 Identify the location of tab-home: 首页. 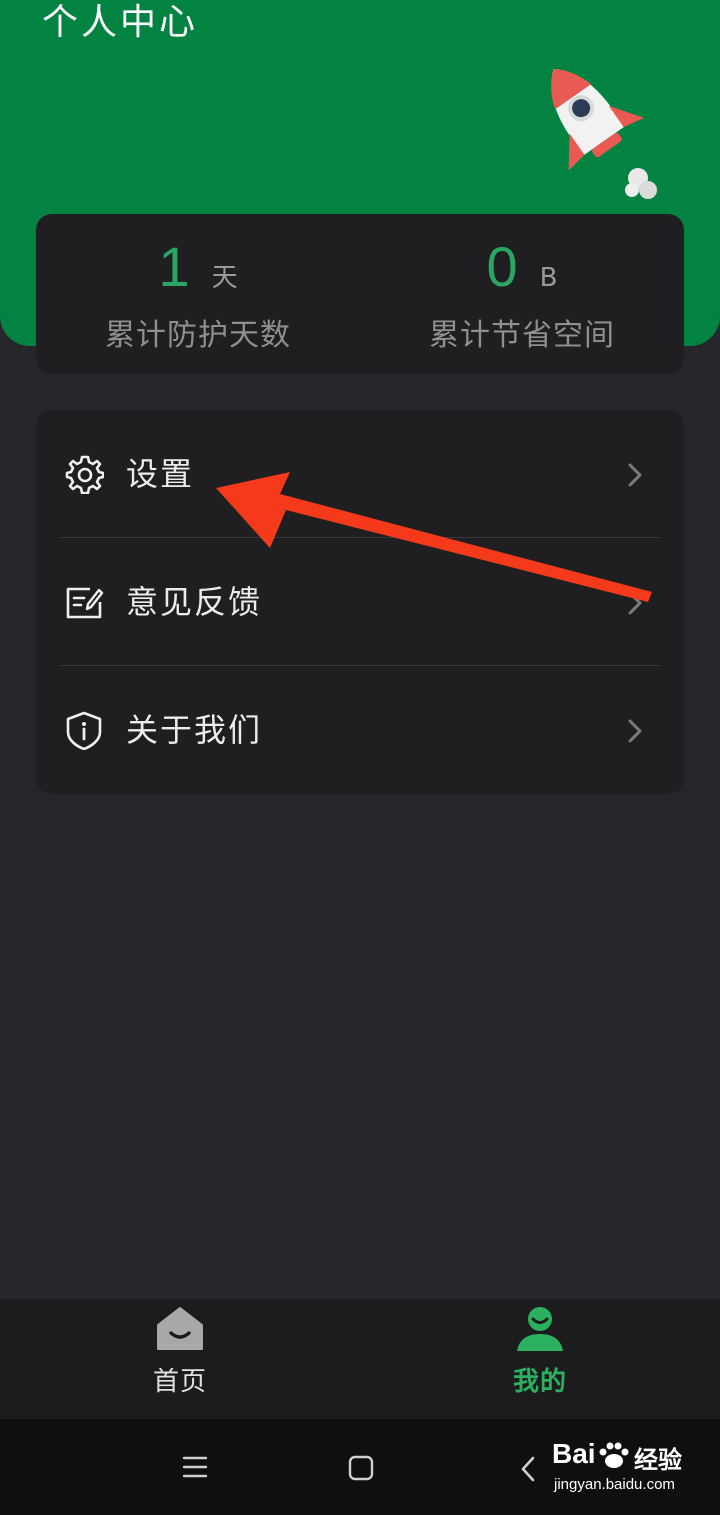
(180, 1359).